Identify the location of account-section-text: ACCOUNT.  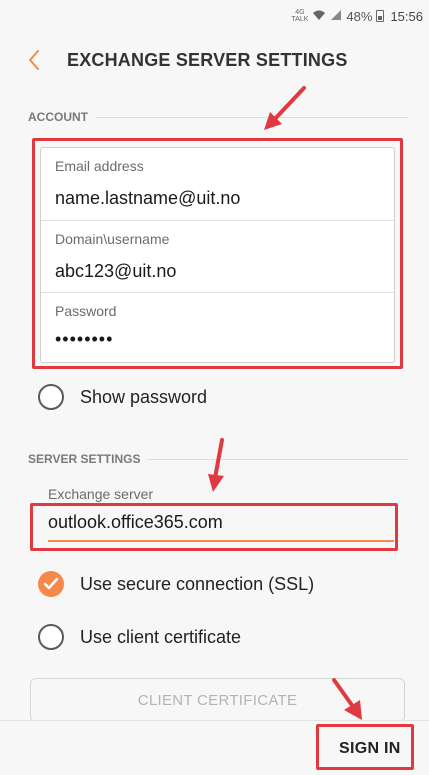
(58, 117).